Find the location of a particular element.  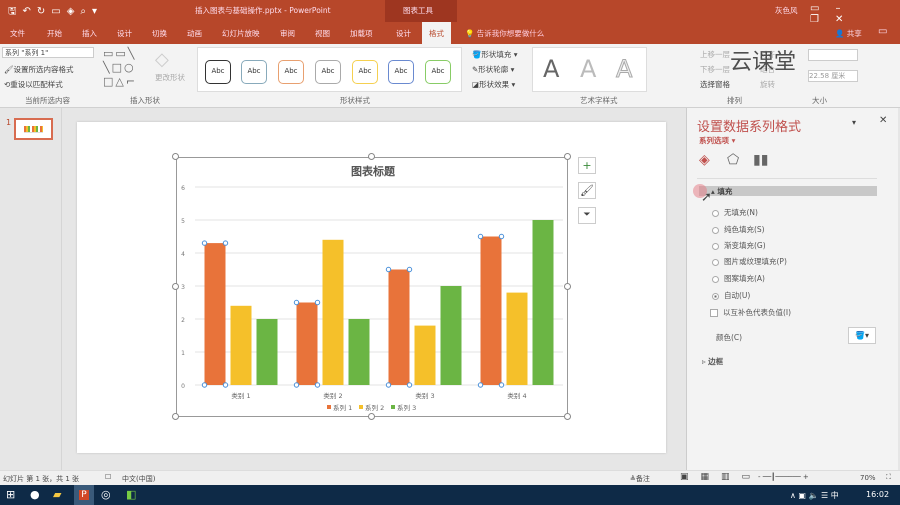

app-icon: ◧ is located at coordinates (131, 494).